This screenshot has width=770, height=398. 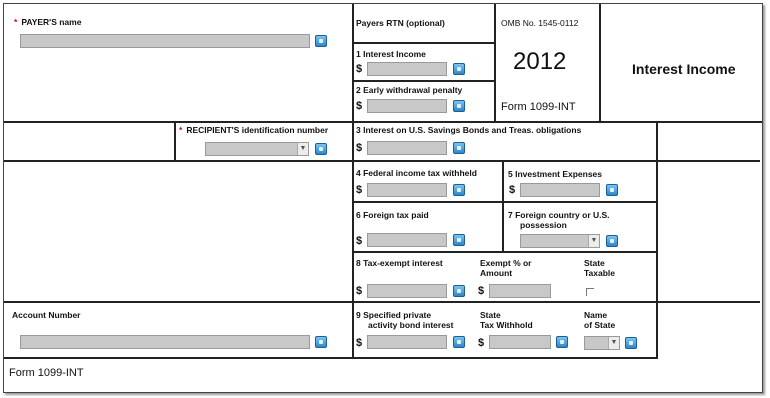 What do you see at coordinates (46, 373) in the screenshot?
I see `footer-form-name: Form 1099-INT` at bounding box center [46, 373].